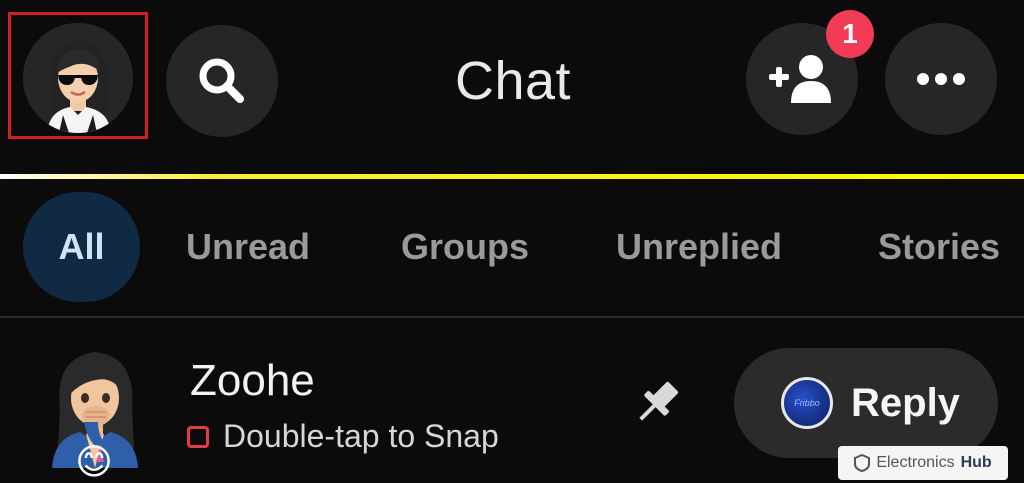  Describe the element at coordinates (800, 79) in the screenshot. I see `add-friend-icon` at that location.